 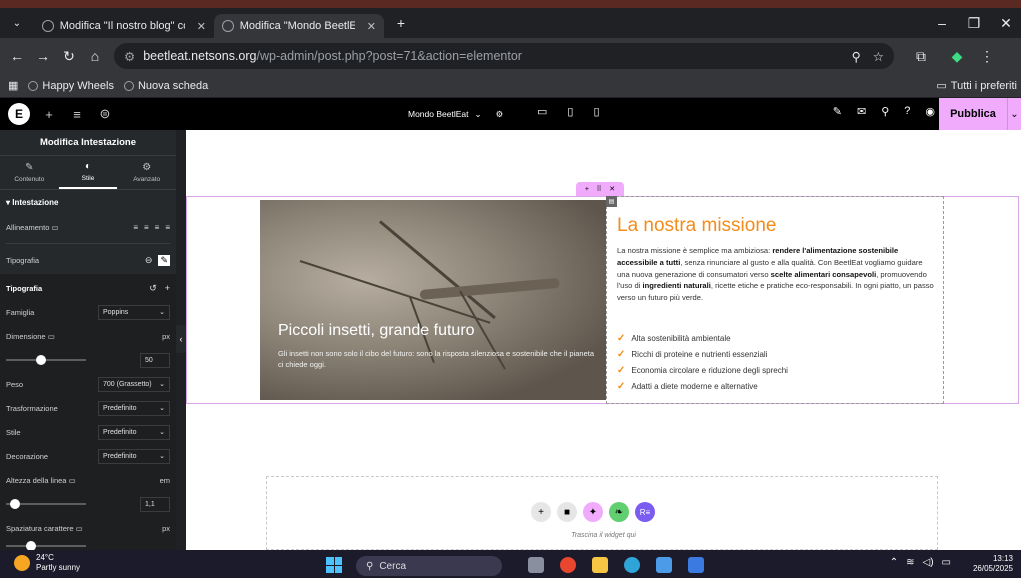 I want to click on notepad-icon, so click(x=696, y=565).